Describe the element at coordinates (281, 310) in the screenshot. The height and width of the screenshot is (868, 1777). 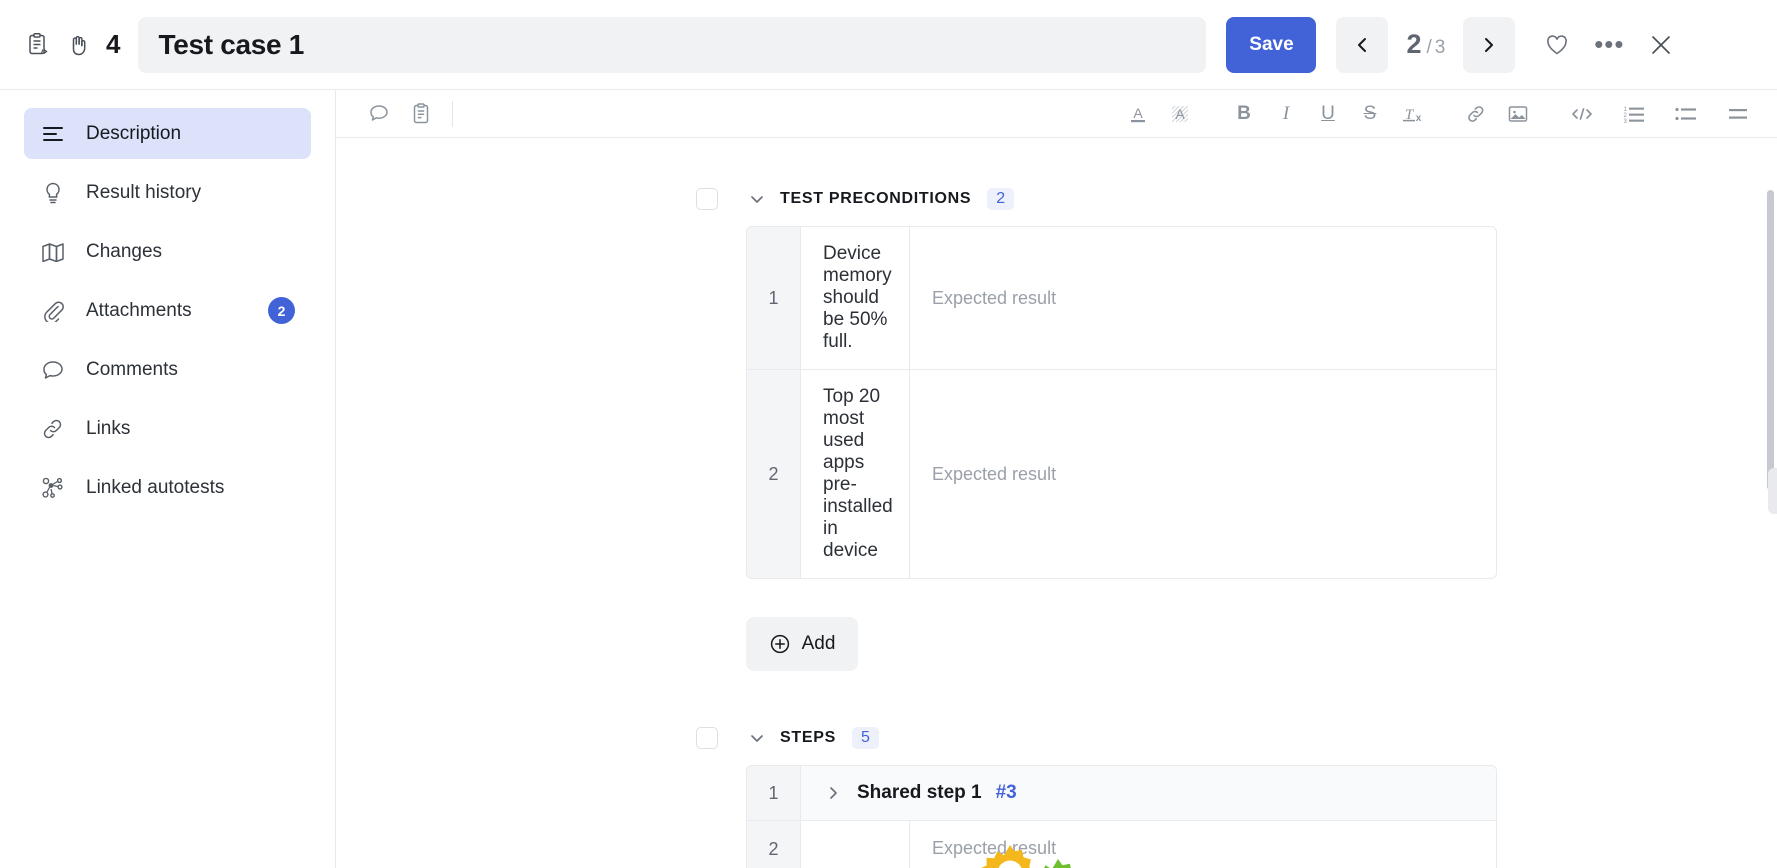
I see `attachments-badge: 2` at that location.